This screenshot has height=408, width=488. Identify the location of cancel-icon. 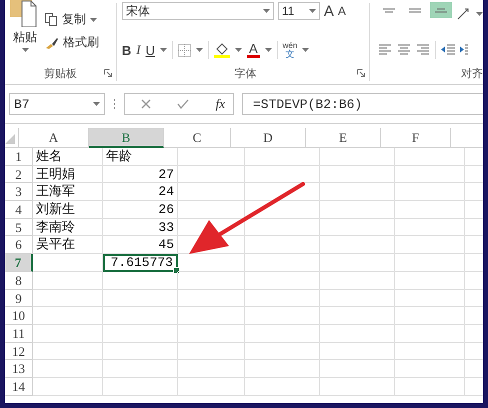
(146, 104).